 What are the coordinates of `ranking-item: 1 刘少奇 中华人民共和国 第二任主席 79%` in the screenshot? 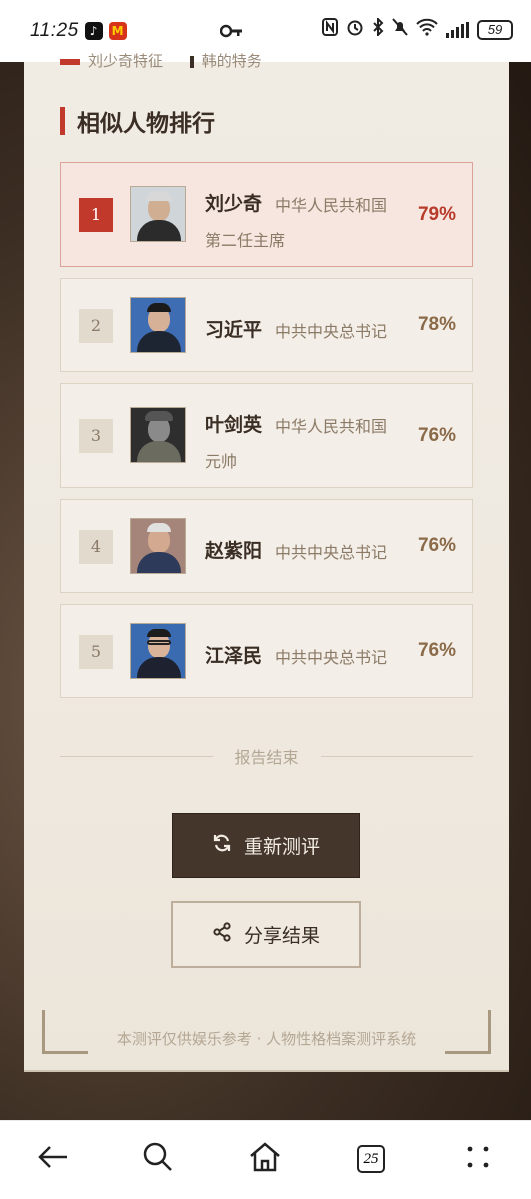 It's located at (266, 214).